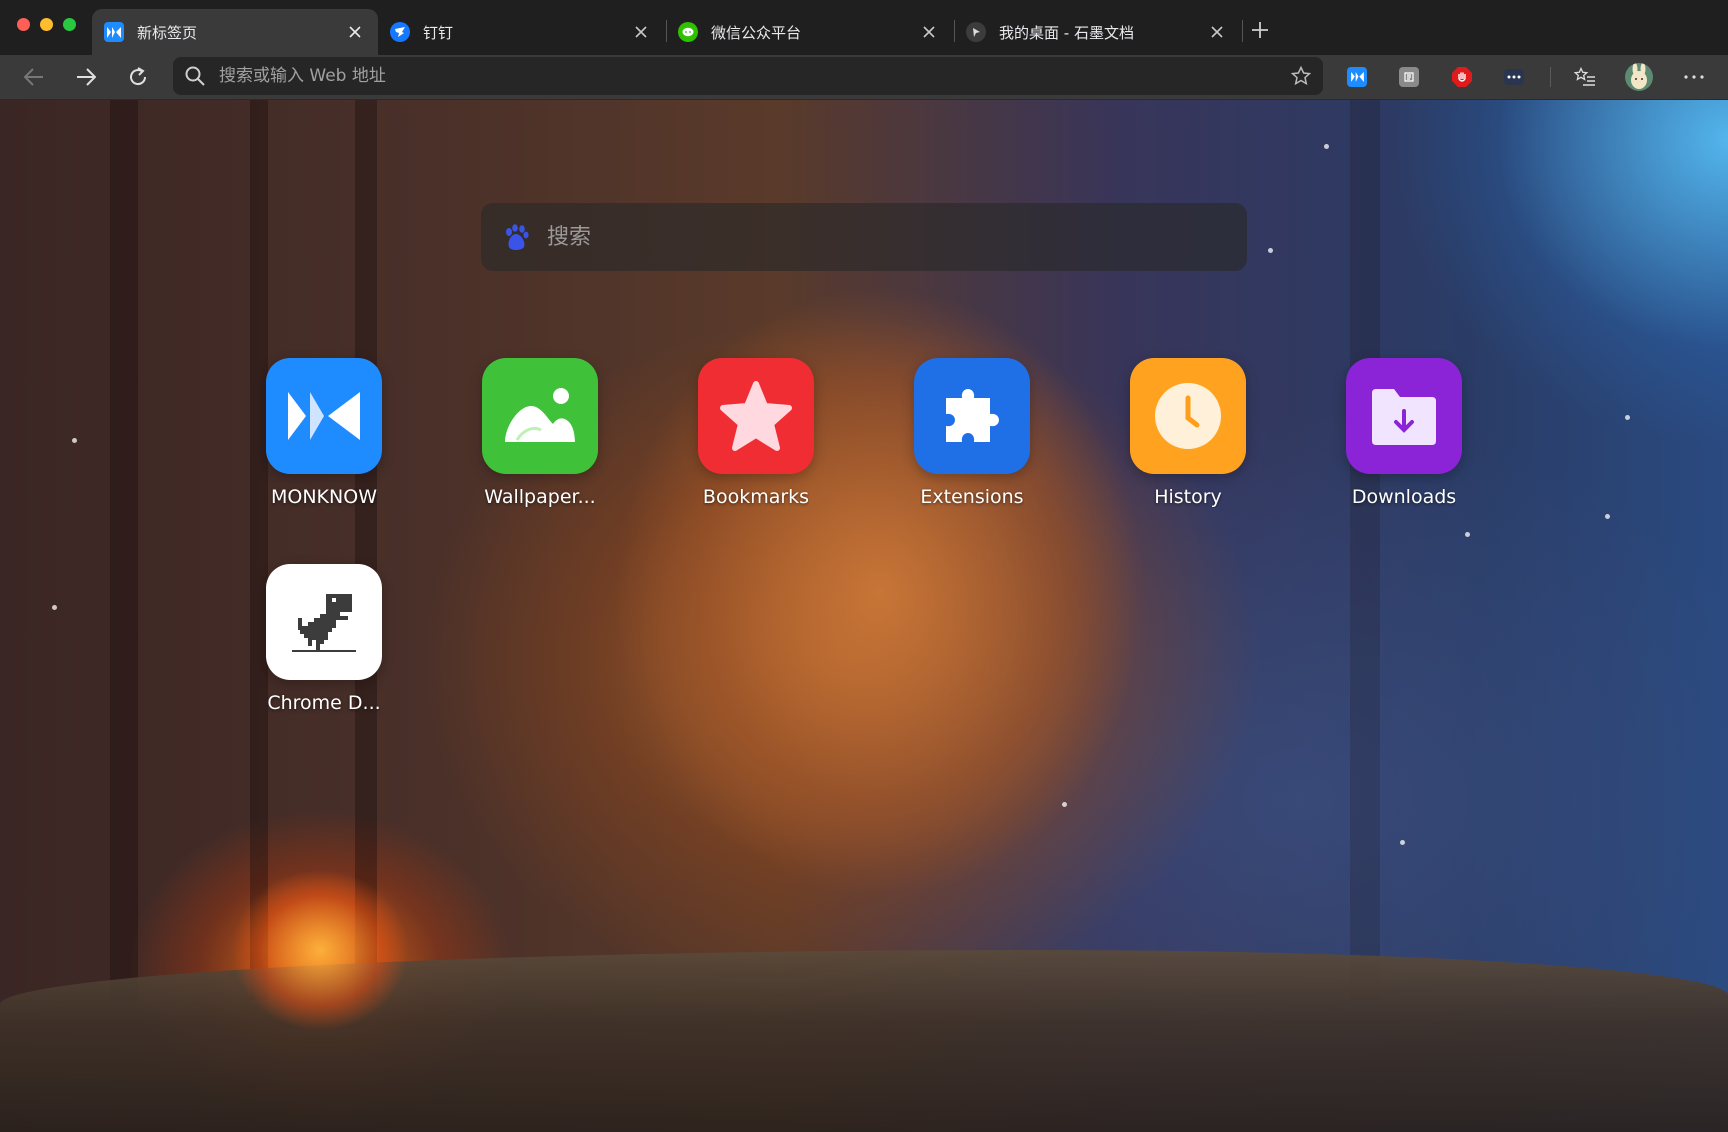 The image size is (1728, 1132). I want to click on forward-button, so click(86, 77).